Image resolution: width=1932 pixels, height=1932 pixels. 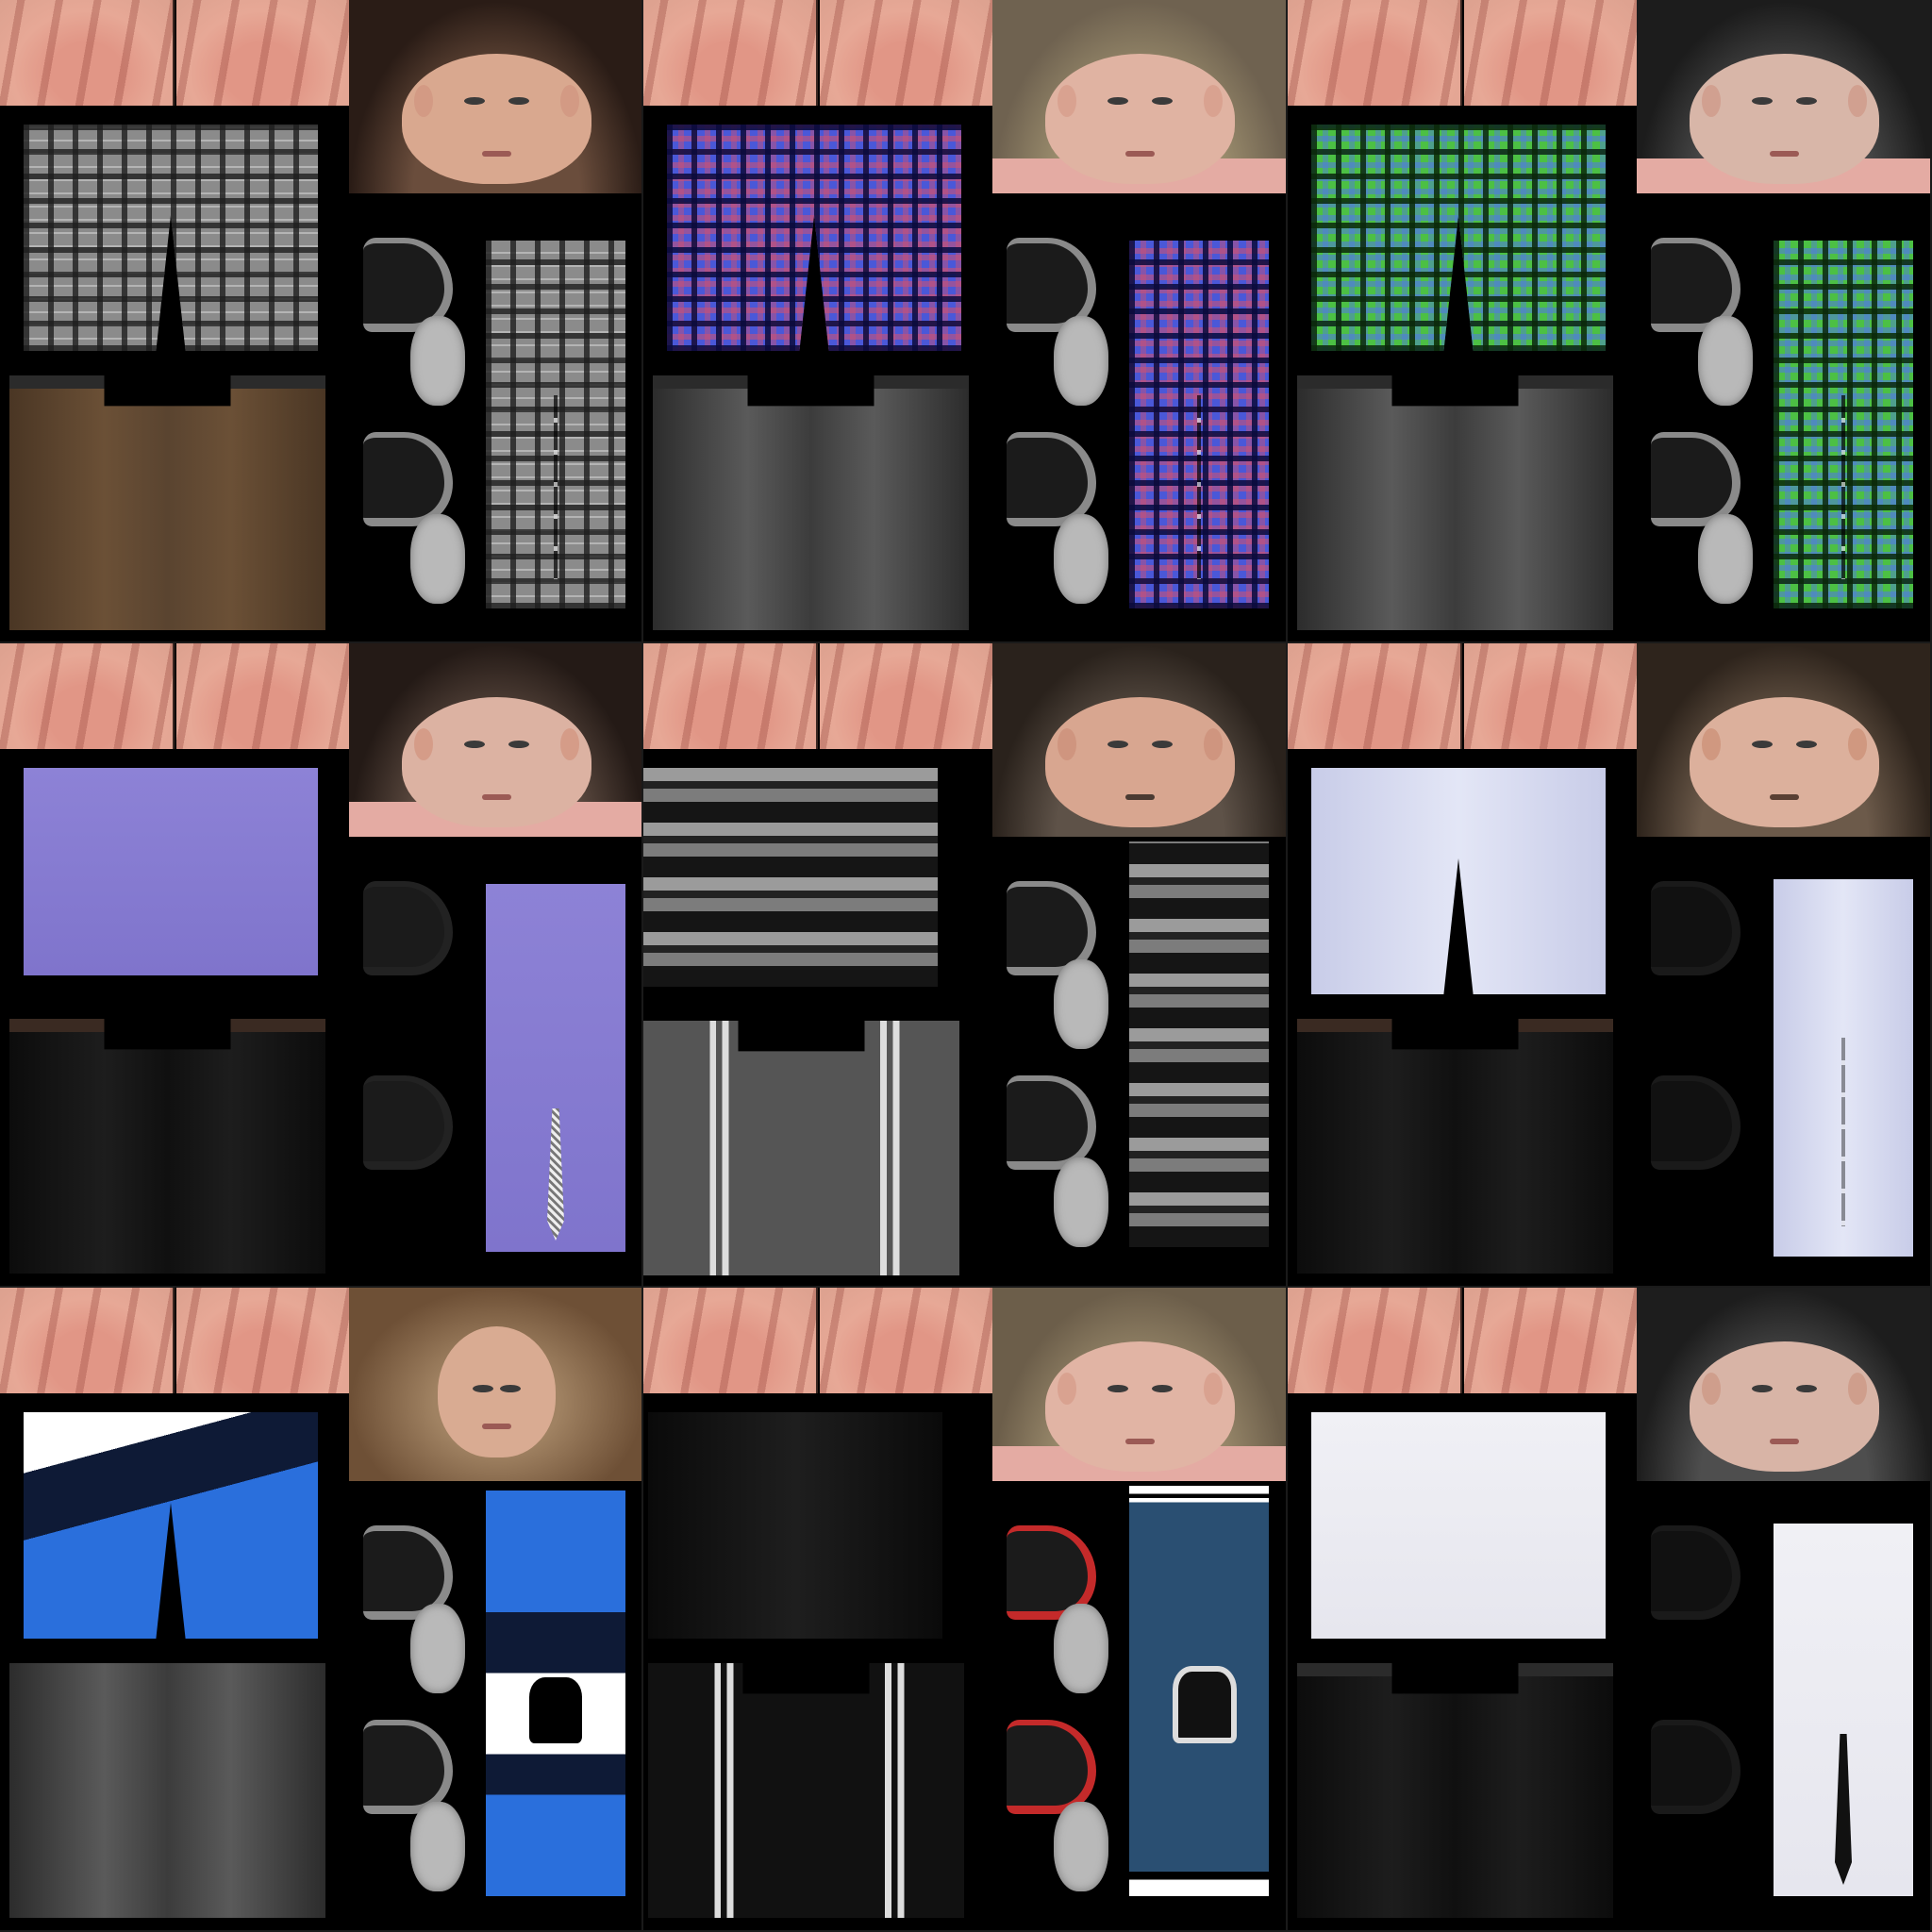 I want to click on hood, so click(x=1205, y=1705).